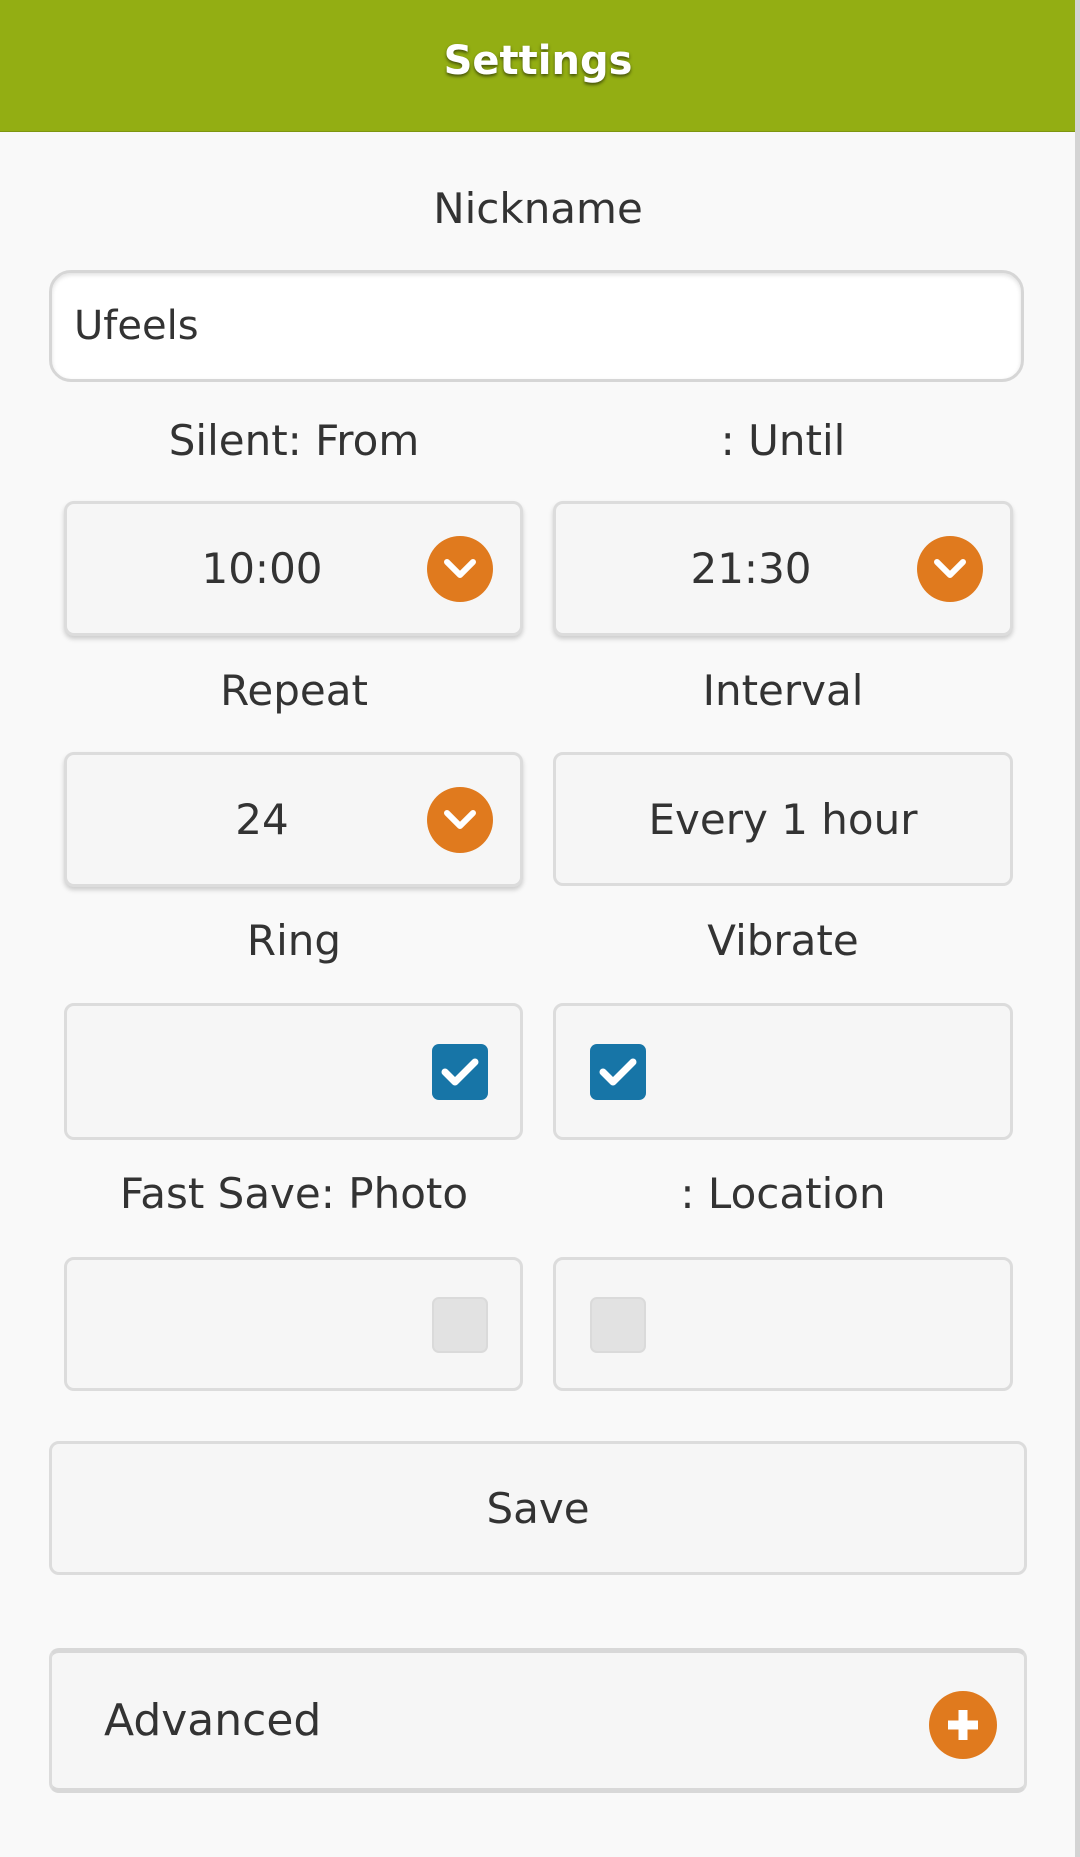  I want to click on silent-from-select: 10:00, so click(293, 568).